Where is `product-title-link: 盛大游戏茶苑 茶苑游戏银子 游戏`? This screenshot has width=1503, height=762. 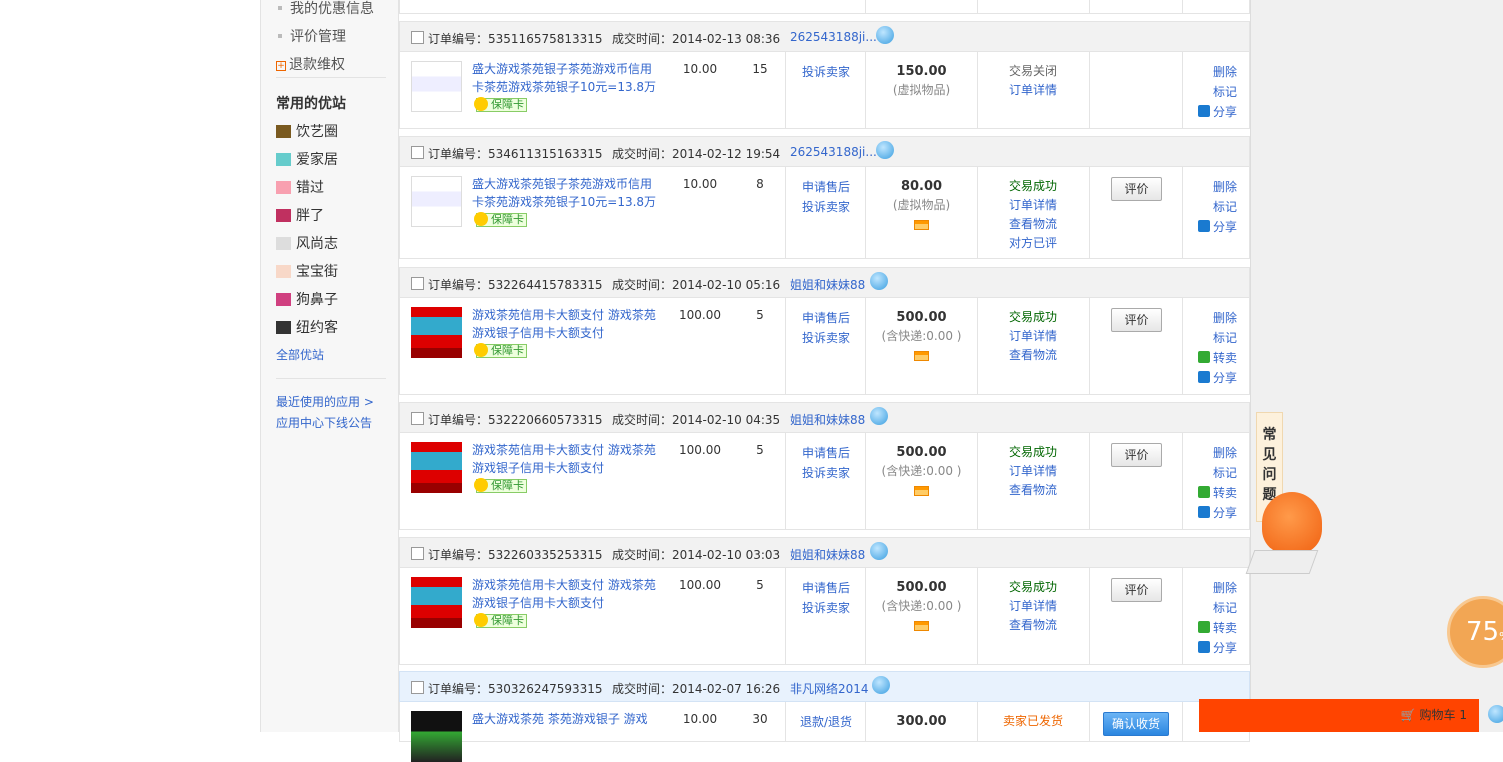 product-title-link: 盛大游戏茶苑 茶苑游戏银子 游戏 is located at coordinates (564, 719).